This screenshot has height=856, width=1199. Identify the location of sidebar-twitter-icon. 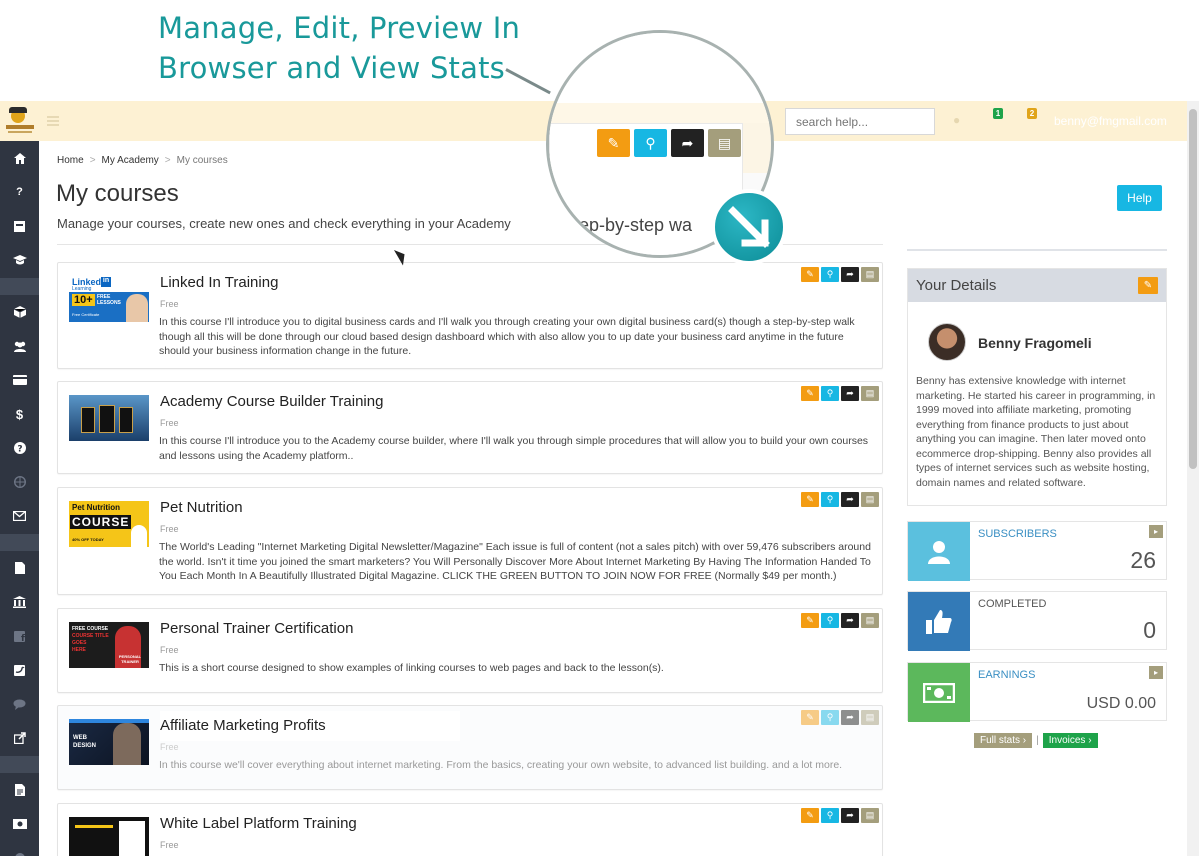
(19, 670).